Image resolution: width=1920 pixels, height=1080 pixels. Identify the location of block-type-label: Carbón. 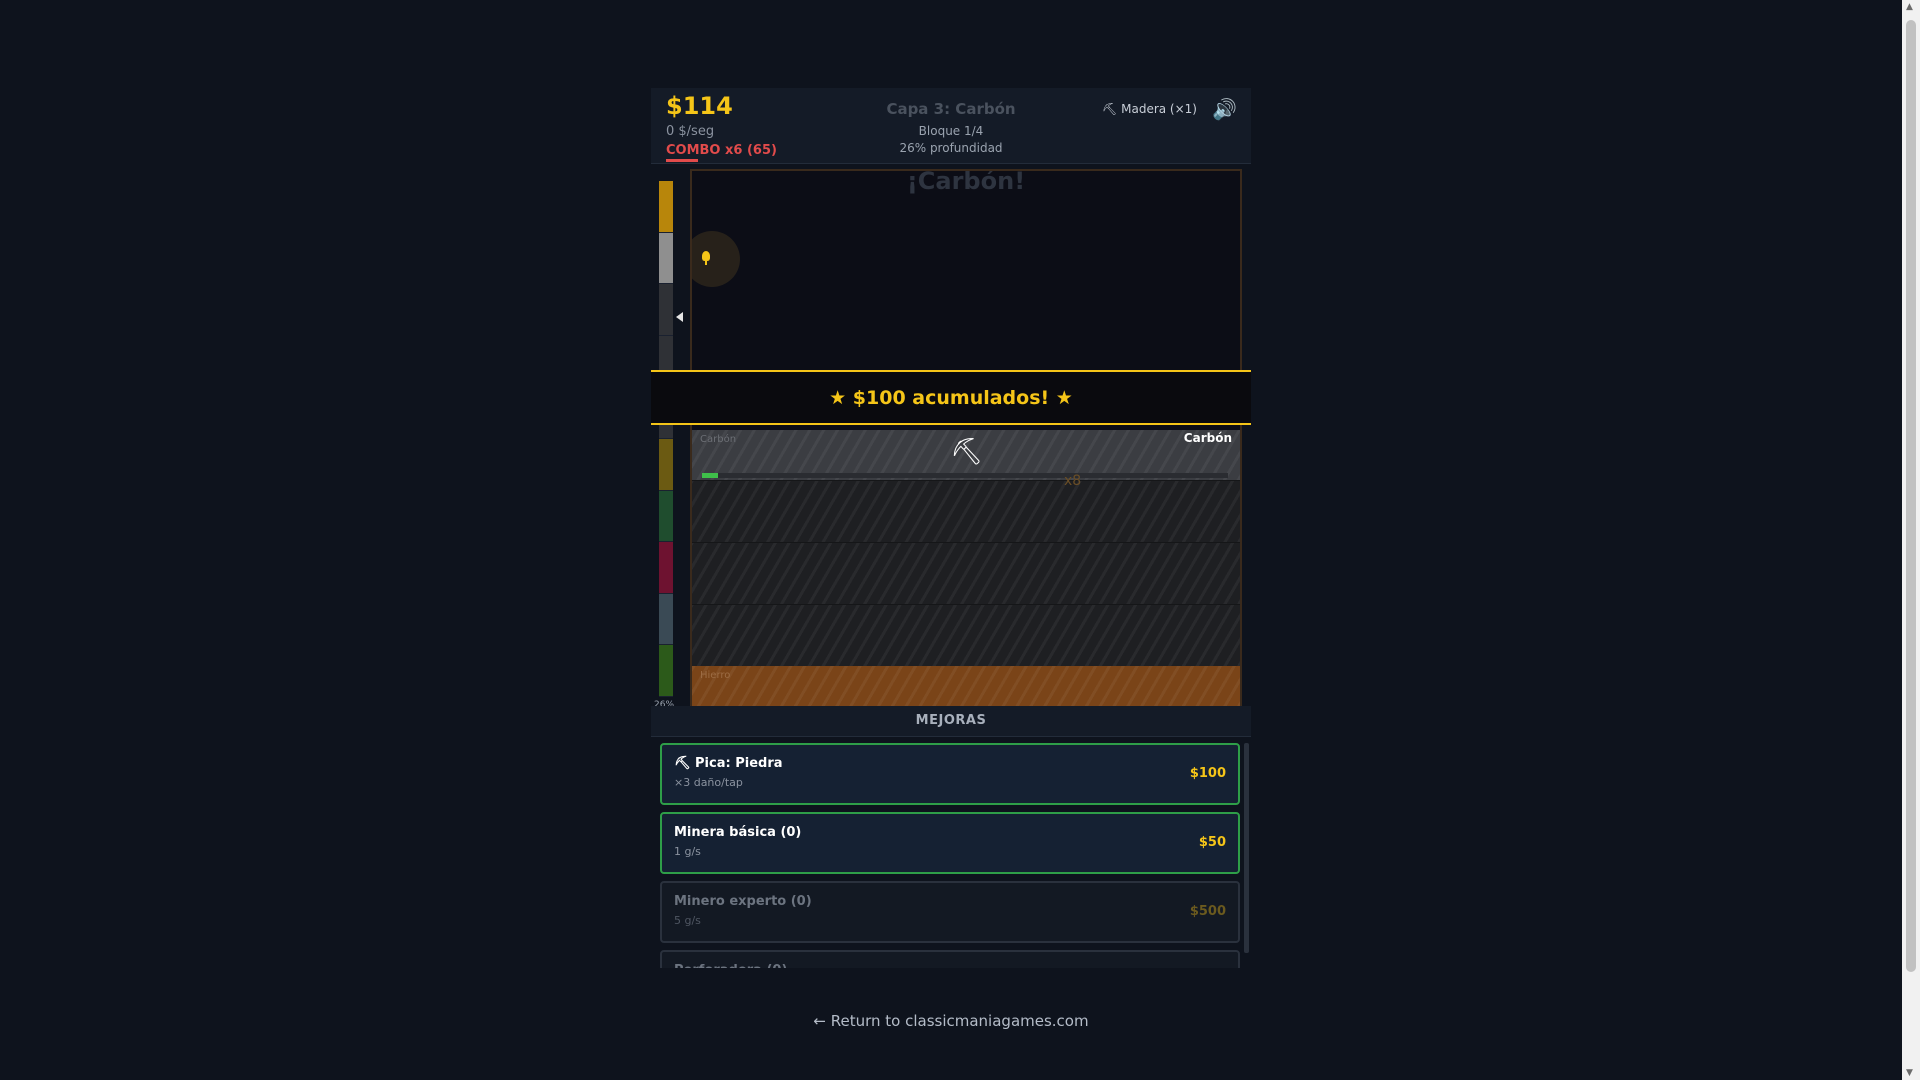
(1207, 438).